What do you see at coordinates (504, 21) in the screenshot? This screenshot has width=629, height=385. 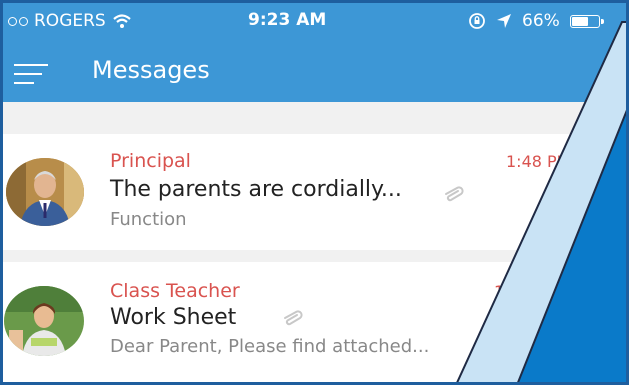 I see `location-arrow-icon` at bounding box center [504, 21].